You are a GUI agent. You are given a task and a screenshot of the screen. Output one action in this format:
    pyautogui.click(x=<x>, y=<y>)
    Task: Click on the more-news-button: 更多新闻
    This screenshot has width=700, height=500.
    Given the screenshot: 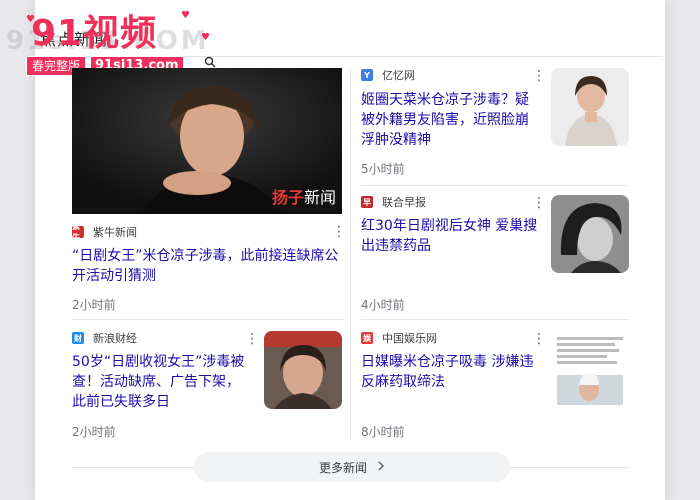 What is the action you would take?
    pyautogui.click(x=352, y=467)
    